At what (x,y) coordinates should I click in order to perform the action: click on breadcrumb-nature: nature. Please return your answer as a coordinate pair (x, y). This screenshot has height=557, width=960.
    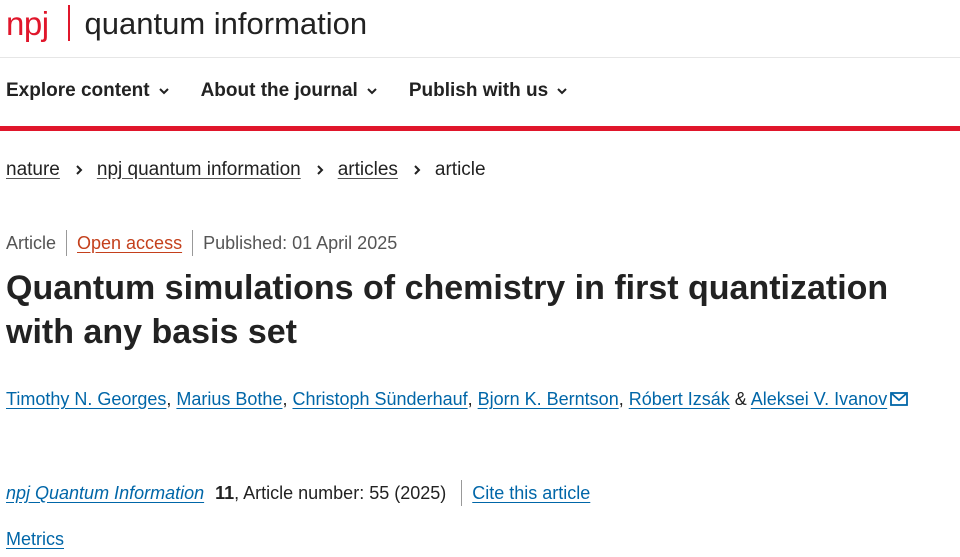
    Looking at the image, I should click on (33, 170).